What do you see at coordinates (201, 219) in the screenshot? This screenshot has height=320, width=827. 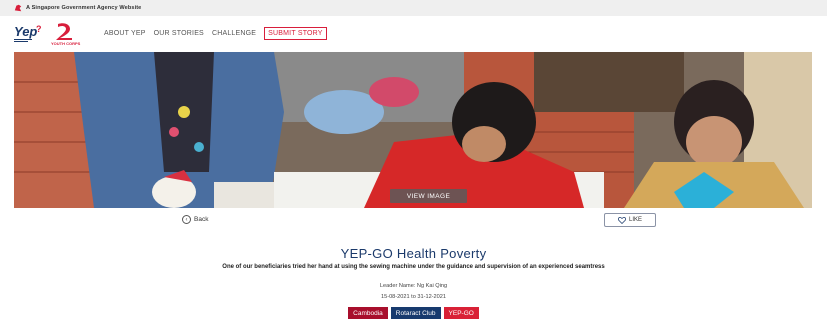 I see `back-label: Back` at bounding box center [201, 219].